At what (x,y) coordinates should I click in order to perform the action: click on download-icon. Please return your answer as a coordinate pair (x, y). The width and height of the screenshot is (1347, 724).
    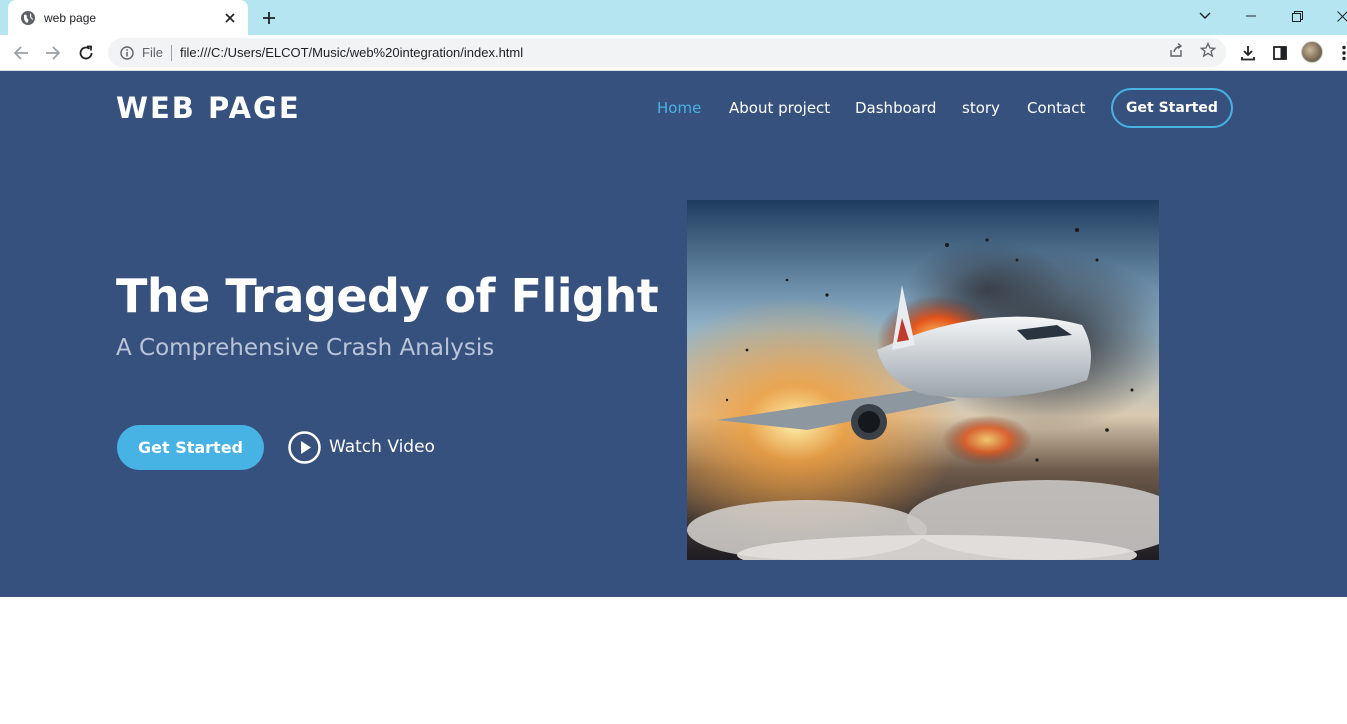
    Looking at the image, I should click on (1248, 53).